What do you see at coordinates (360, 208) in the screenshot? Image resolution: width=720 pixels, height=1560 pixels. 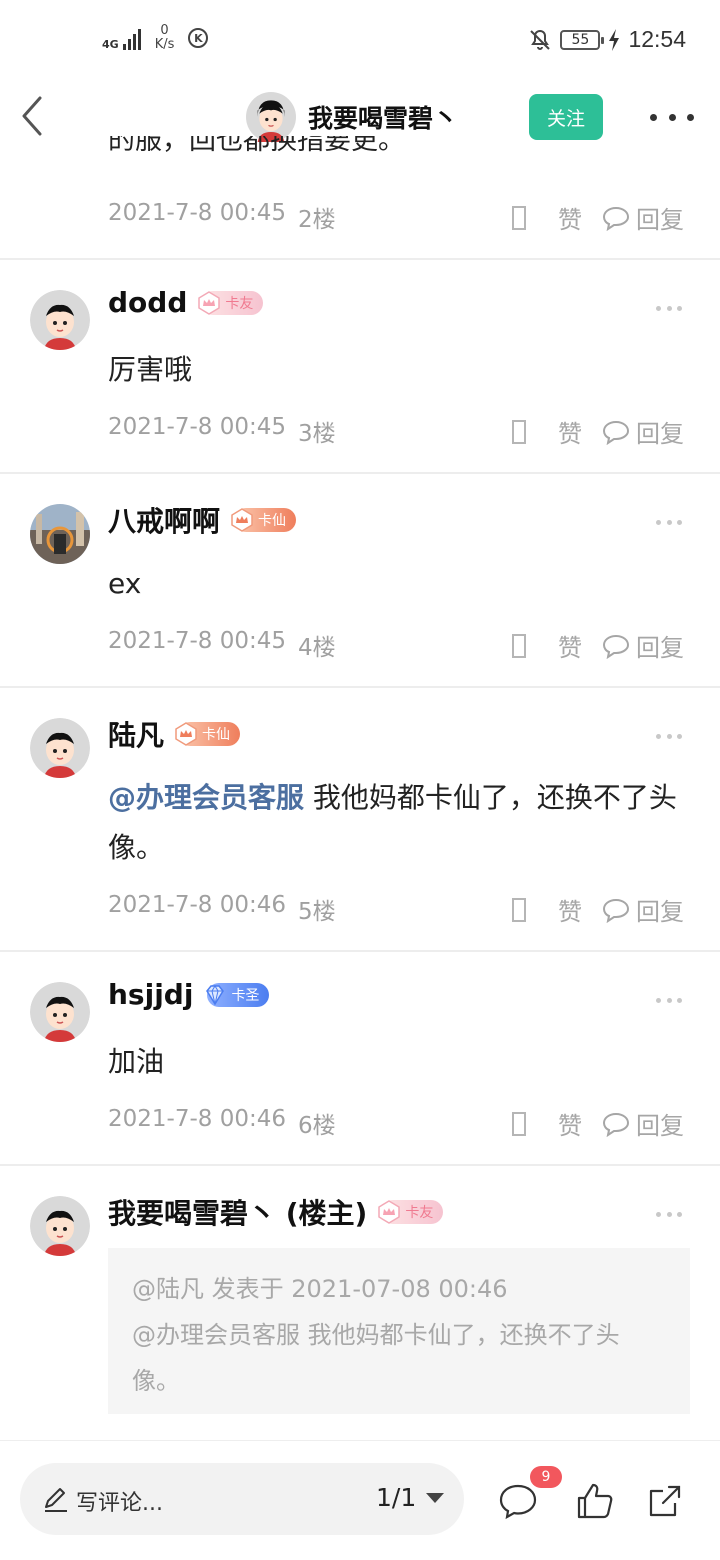 I see `comment-item: 2021-7-8 00:45 2楼 赞 回复` at bounding box center [360, 208].